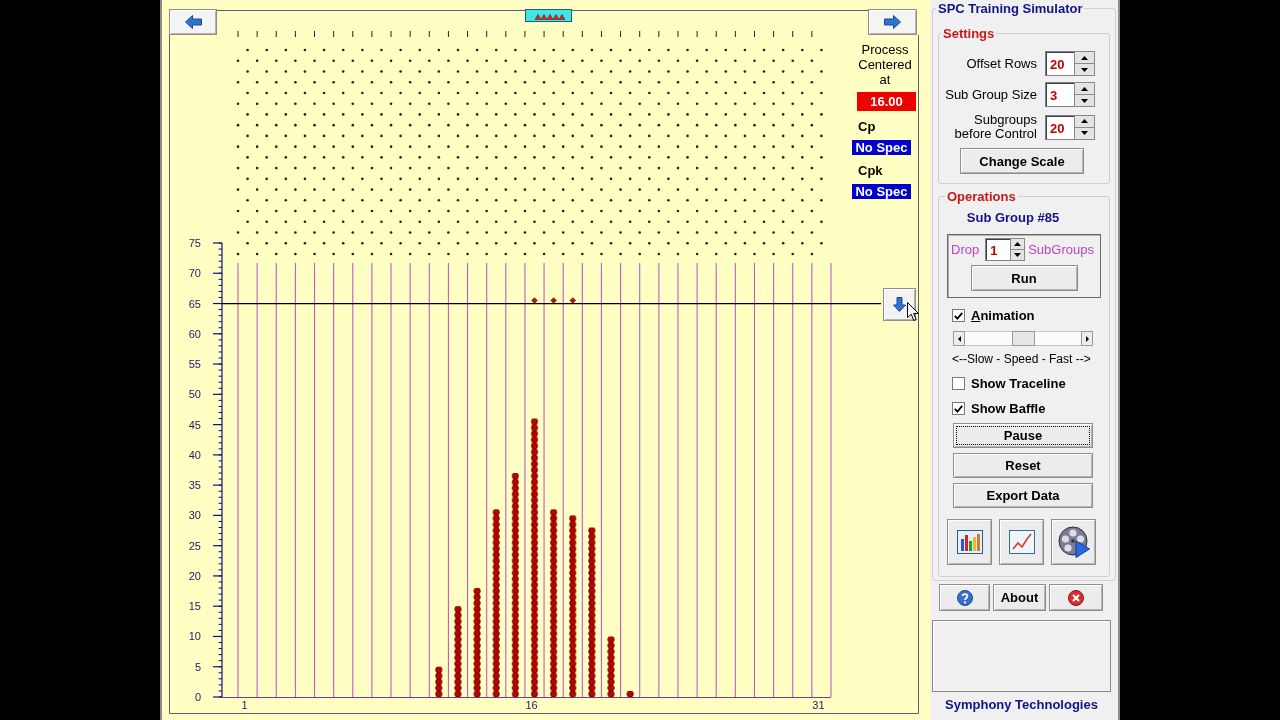  I want to click on right-triangle-icon, so click(1087, 338).